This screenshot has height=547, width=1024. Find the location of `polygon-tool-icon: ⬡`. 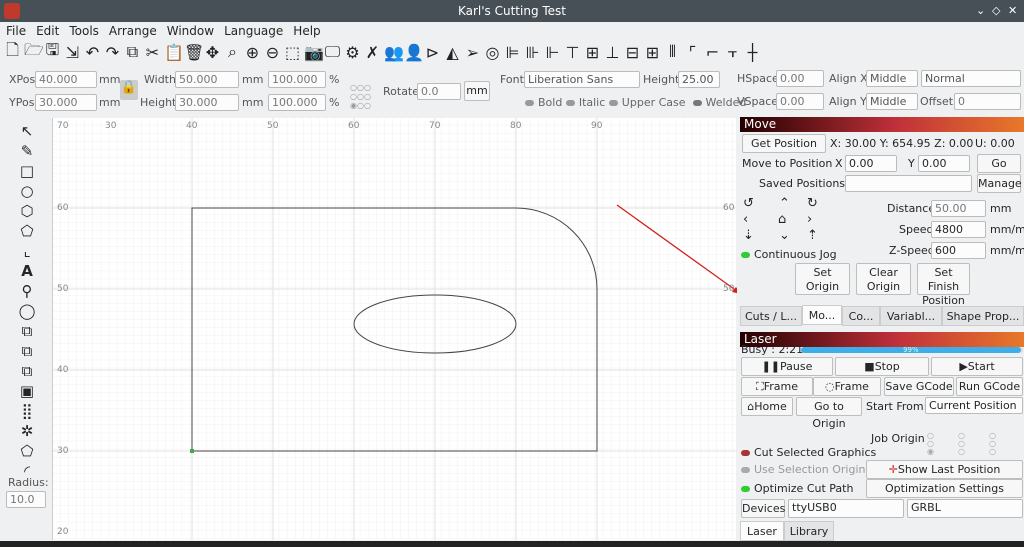

polygon-tool-icon: ⬡ is located at coordinates (26, 211).